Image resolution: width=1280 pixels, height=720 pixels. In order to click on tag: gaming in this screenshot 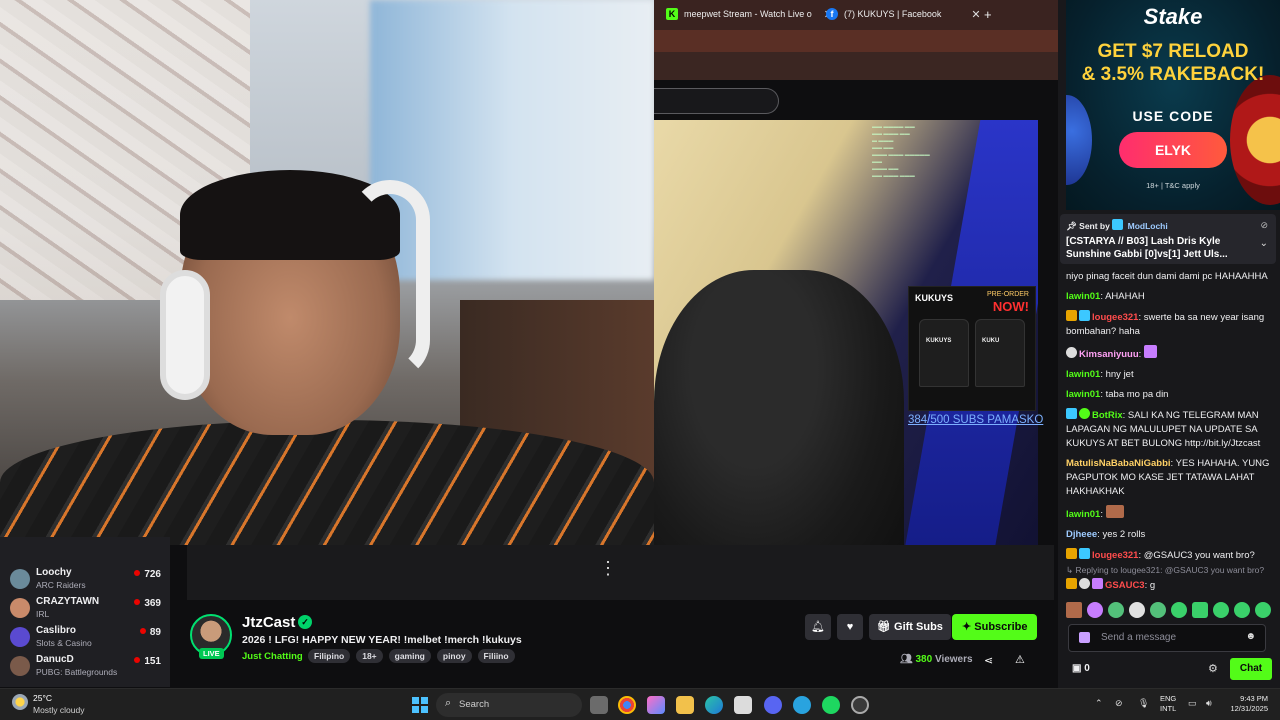, I will do `click(409, 656)`.